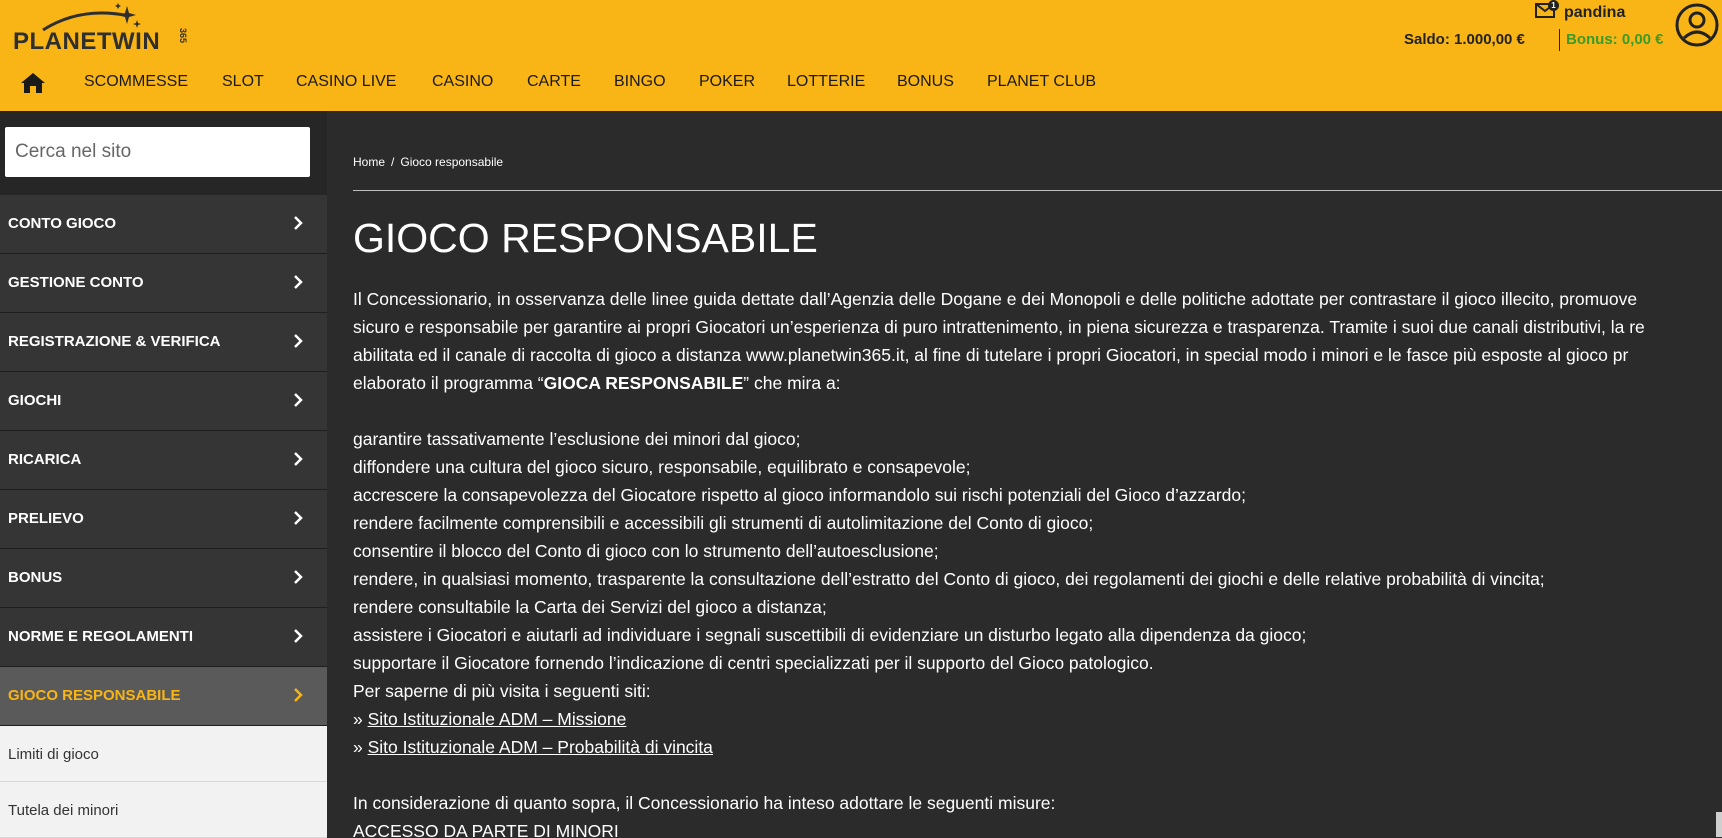 The width and height of the screenshot is (1722, 838). What do you see at coordinates (163, 578) in the screenshot?
I see `sidebar-item-bonus: BONUS` at bounding box center [163, 578].